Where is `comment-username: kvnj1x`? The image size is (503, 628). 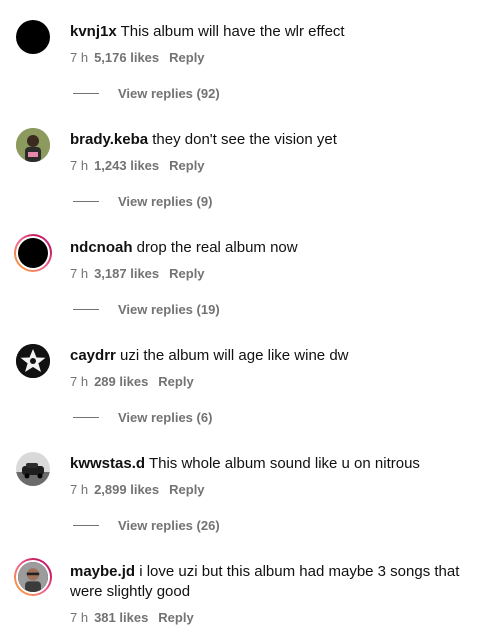
comment-username: kvnj1x is located at coordinates (93, 31).